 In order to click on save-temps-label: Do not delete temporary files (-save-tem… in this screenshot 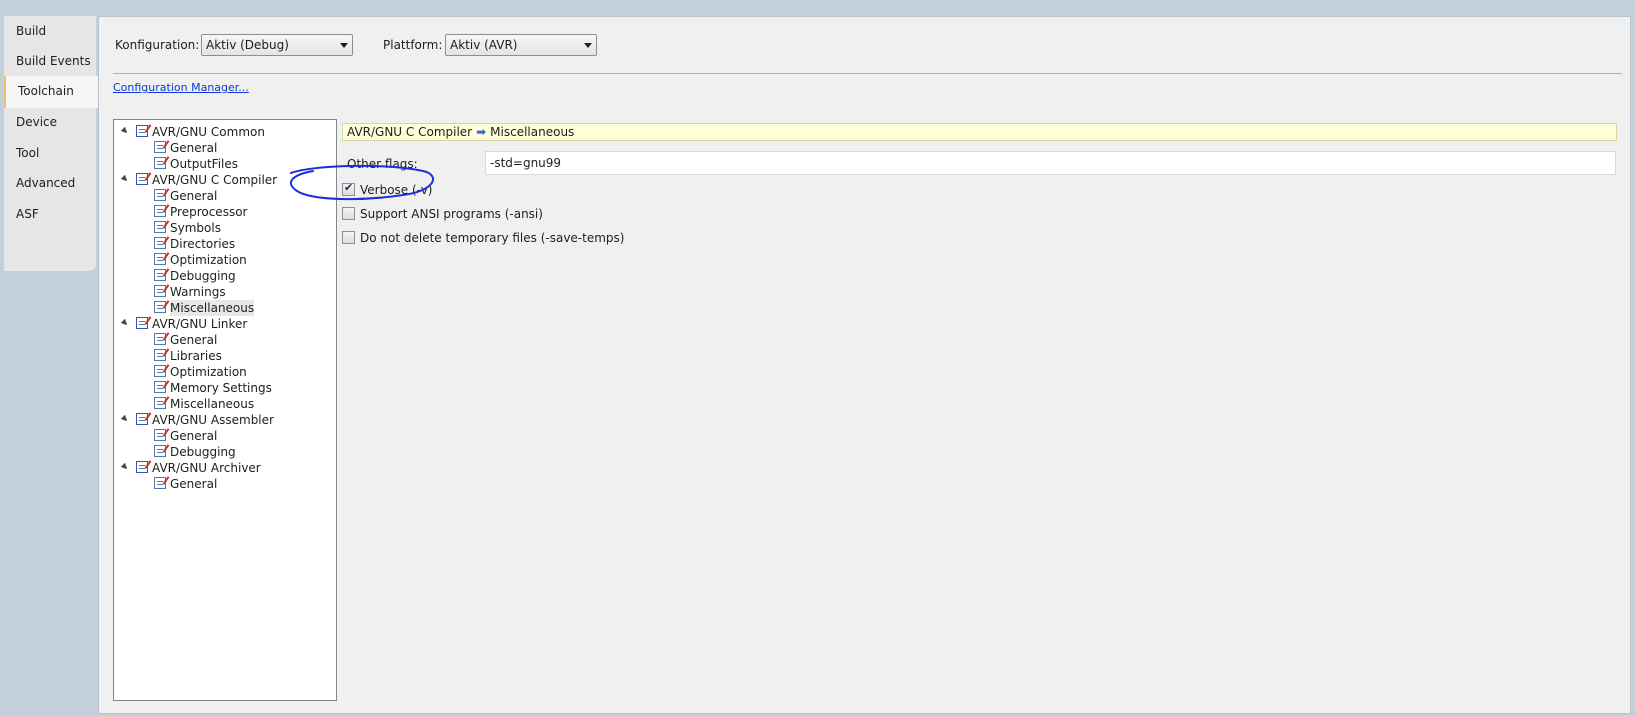, I will do `click(492, 238)`.